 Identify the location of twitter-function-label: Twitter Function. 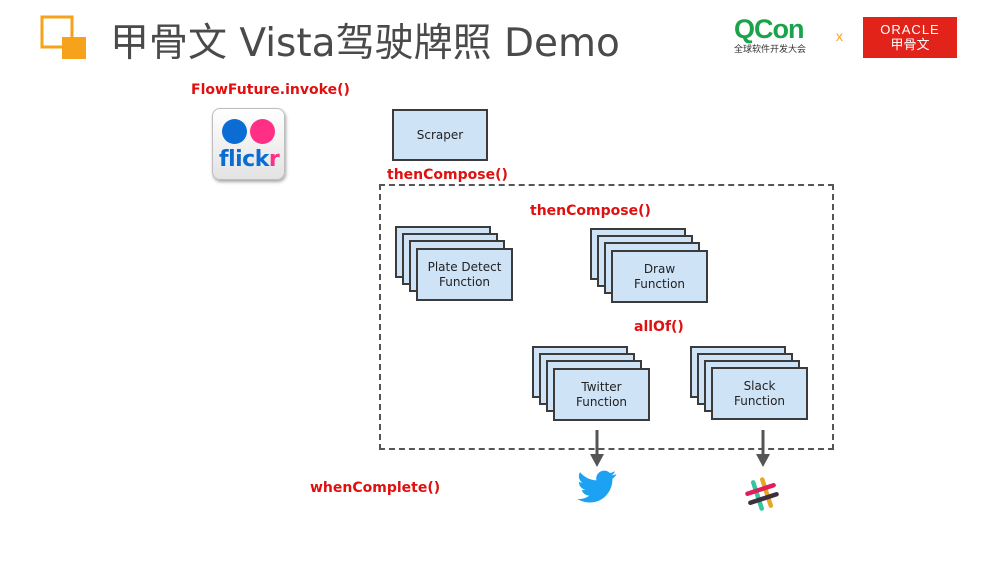
(601, 394).